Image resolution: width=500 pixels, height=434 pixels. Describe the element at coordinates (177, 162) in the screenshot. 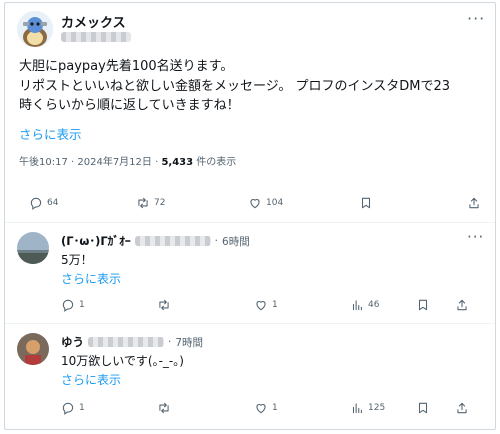

I see `view-count: 5,433` at that location.